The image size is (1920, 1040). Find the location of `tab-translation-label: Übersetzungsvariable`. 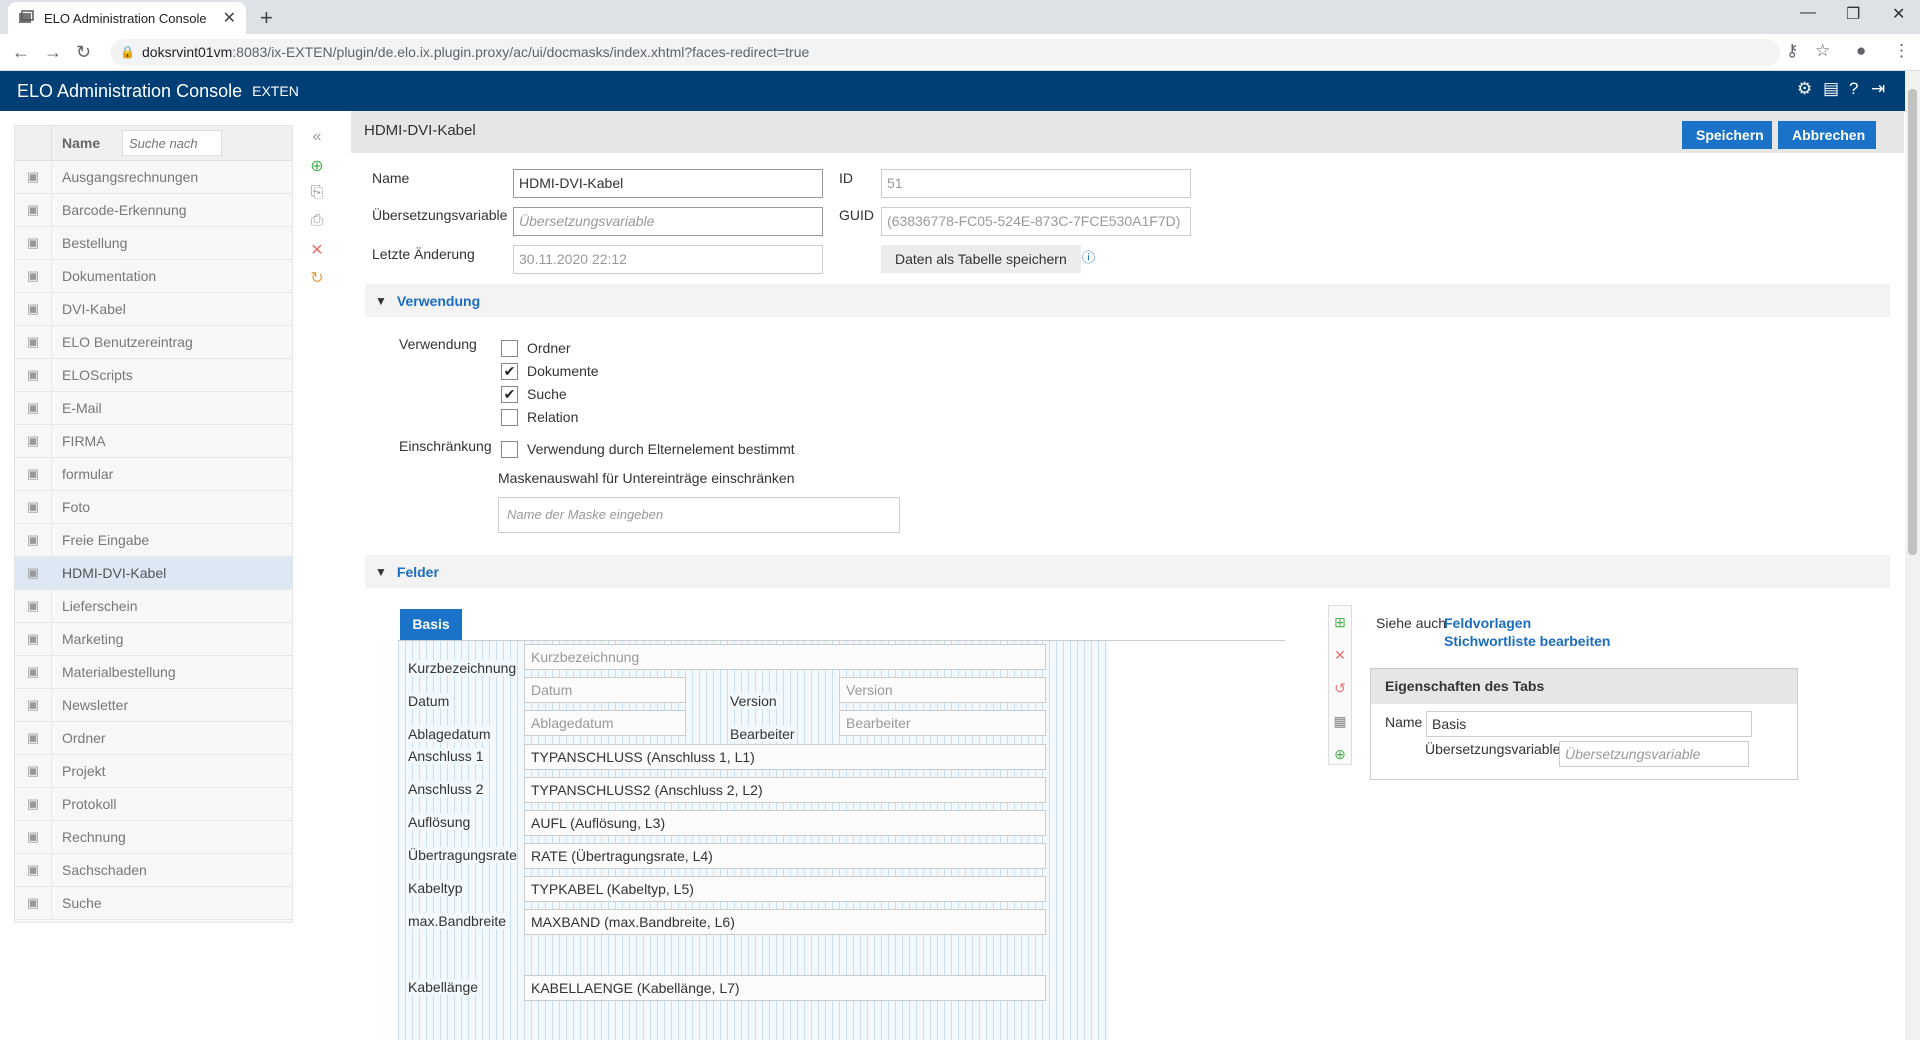

tab-translation-label: Übersetzungsvariable is located at coordinates (1493, 749).